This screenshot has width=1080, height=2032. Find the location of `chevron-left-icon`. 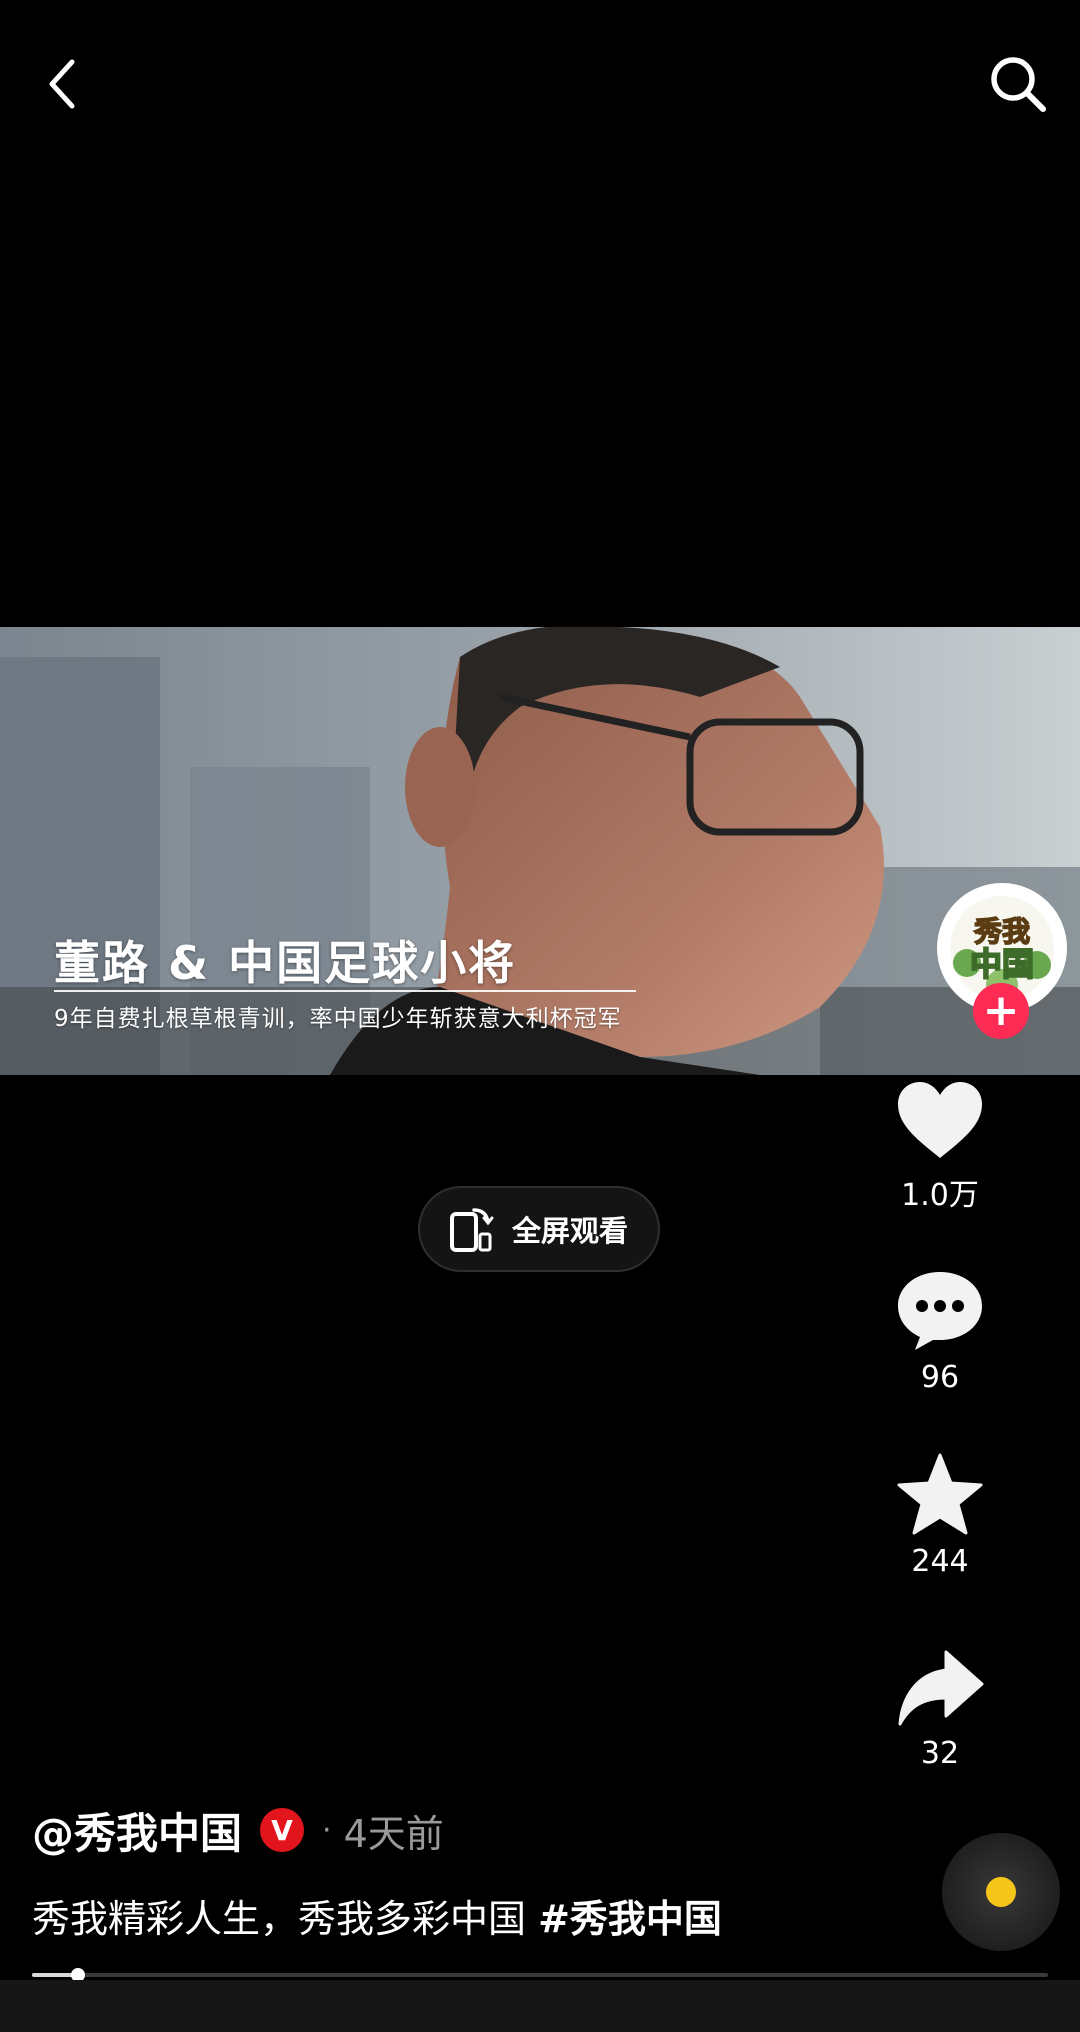

chevron-left-icon is located at coordinates (62, 84).